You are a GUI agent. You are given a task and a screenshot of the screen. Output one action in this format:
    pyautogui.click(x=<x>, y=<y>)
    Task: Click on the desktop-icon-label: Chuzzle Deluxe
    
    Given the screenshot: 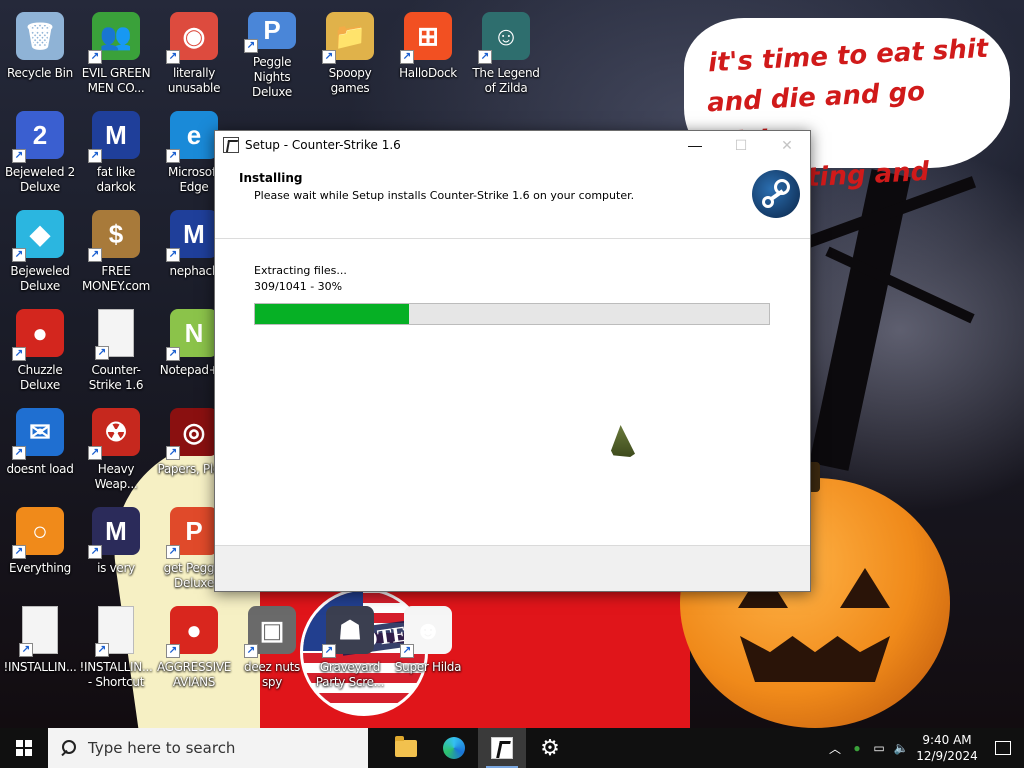 What is the action you would take?
    pyautogui.click(x=40, y=377)
    